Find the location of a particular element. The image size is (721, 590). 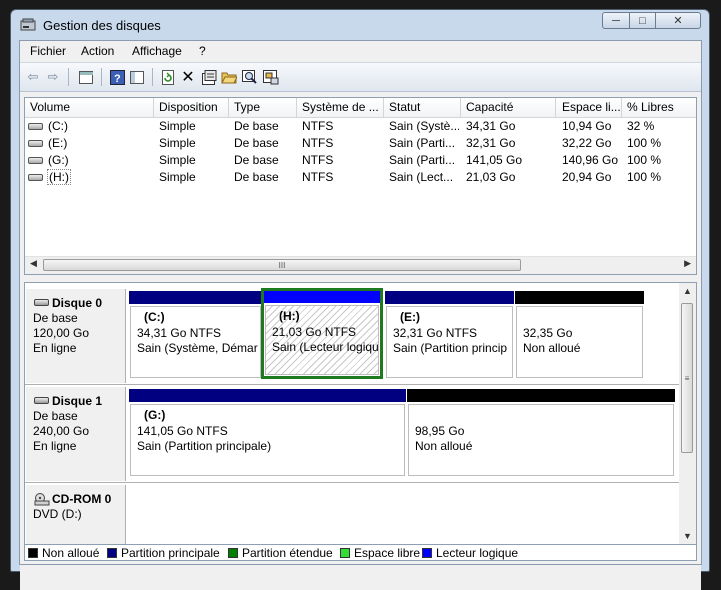

menu-action: Action is located at coordinates (97, 51).